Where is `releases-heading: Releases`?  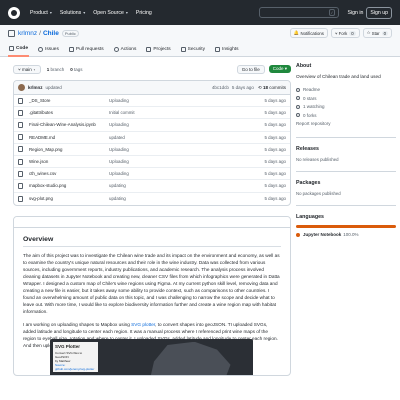
releases-heading: Releases is located at coordinates (346, 149).